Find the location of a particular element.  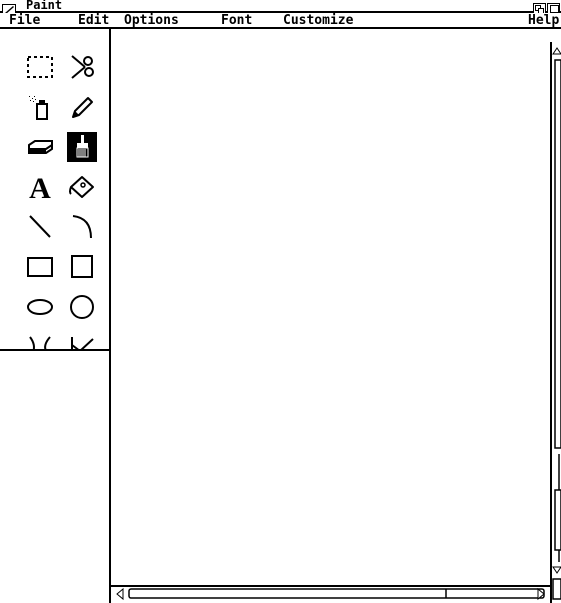

menu-file: File is located at coordinates (24, 21).